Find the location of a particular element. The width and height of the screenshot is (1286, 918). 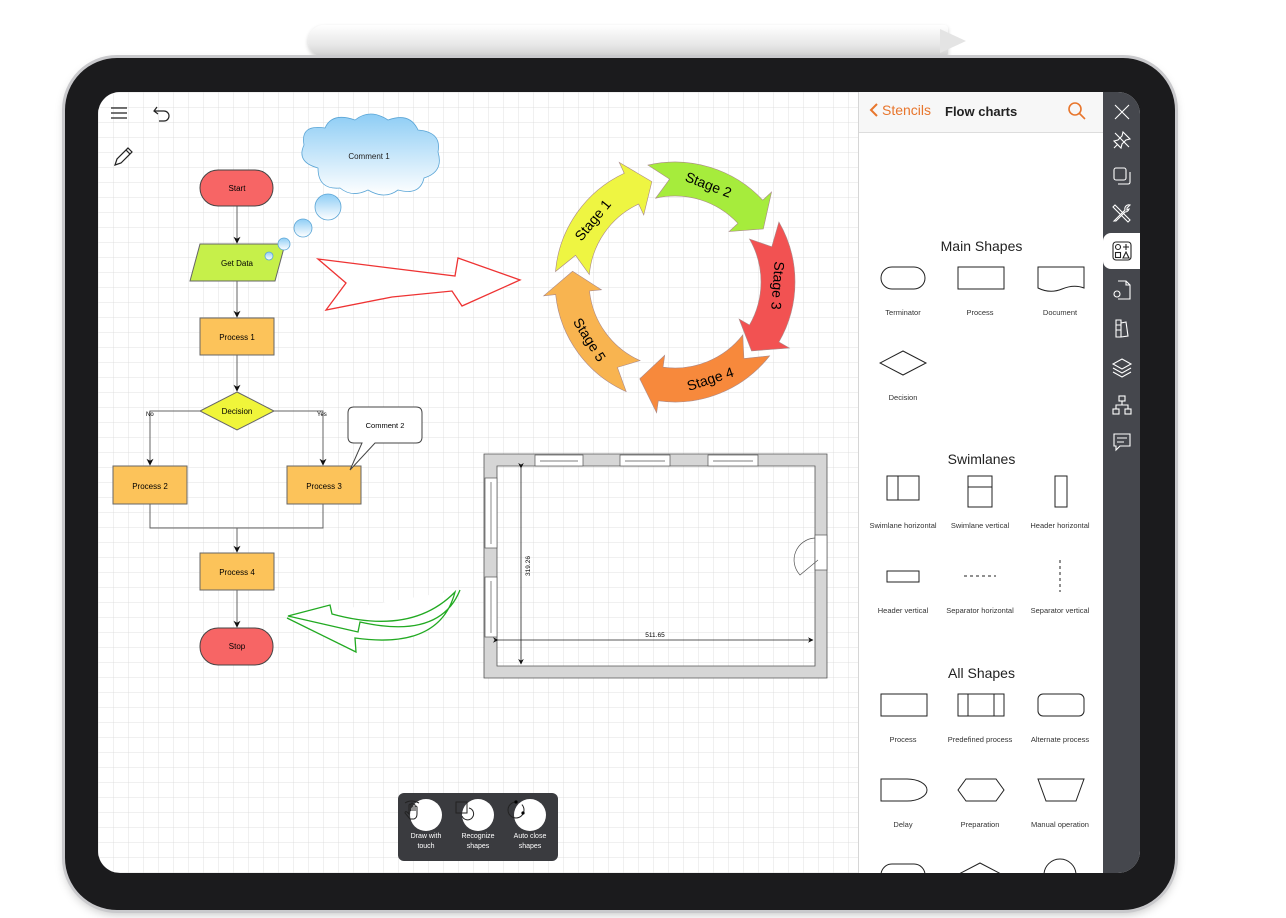

swim-v-shape-icon is located at coordinates (980, 491).